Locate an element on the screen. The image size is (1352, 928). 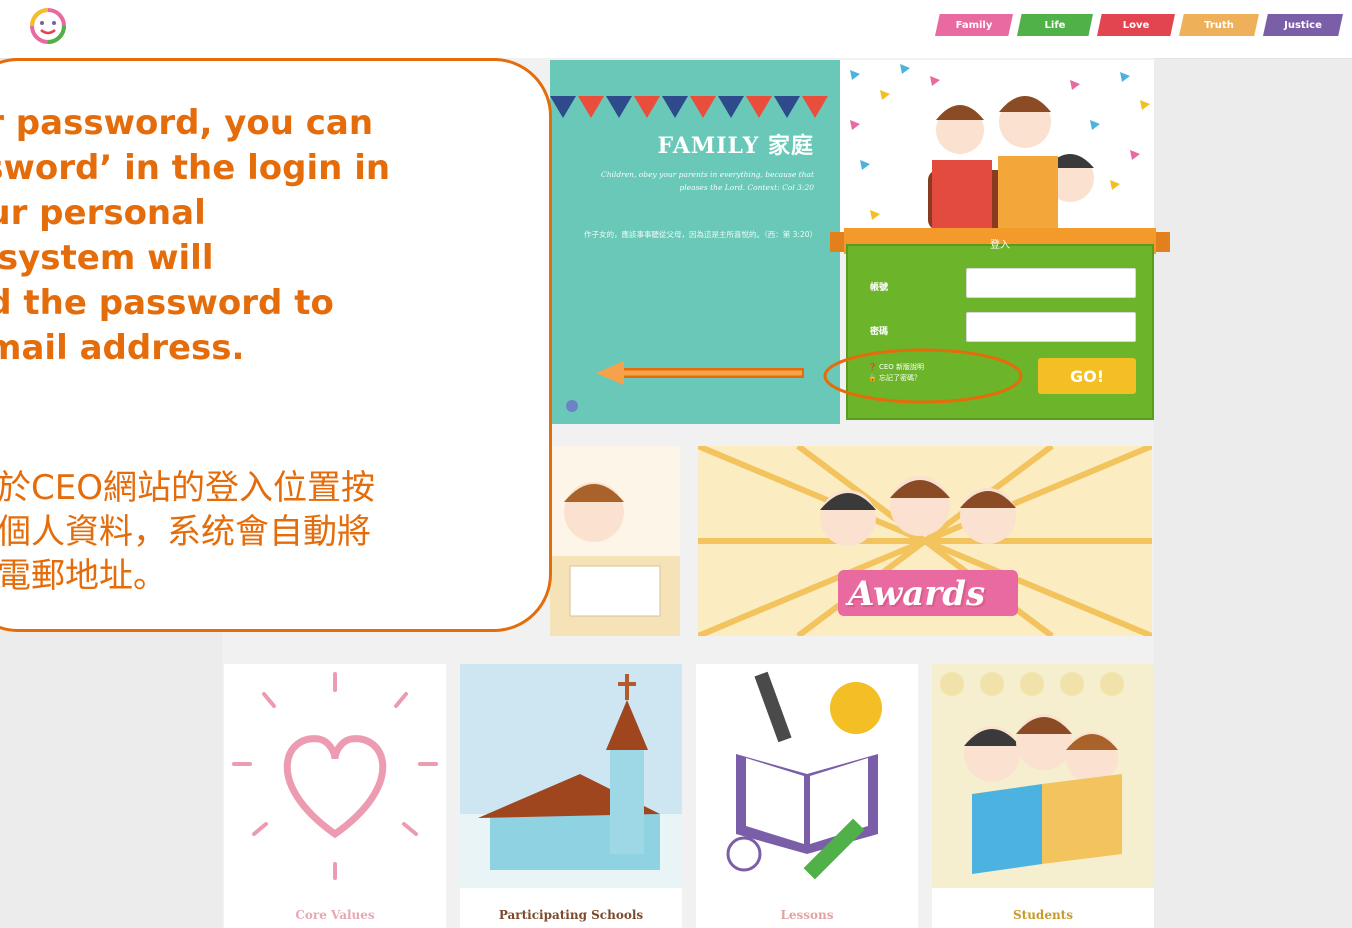
core-values-image is located at coordinates (335, 776).